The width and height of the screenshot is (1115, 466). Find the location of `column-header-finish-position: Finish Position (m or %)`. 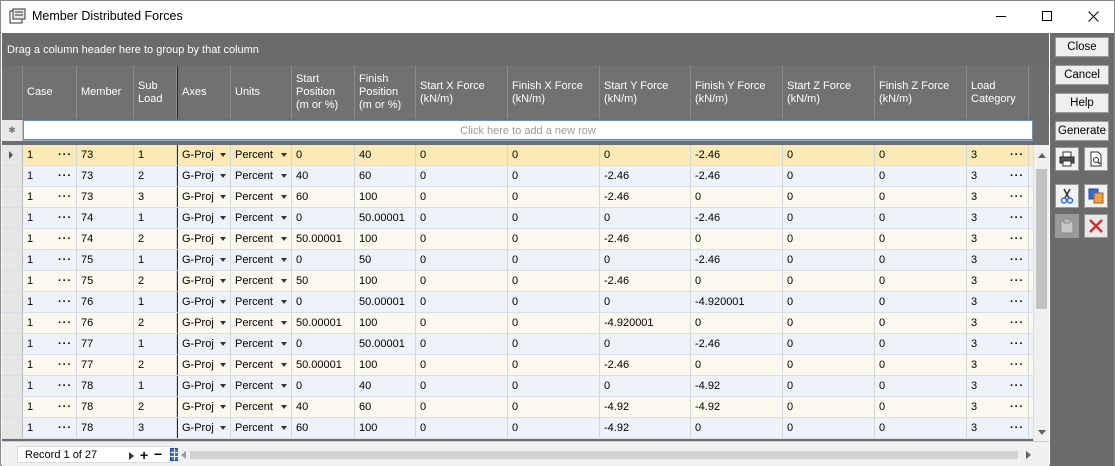

column-header-finish-position: Finish Position (m or %) is located at coordinates (385, 92).